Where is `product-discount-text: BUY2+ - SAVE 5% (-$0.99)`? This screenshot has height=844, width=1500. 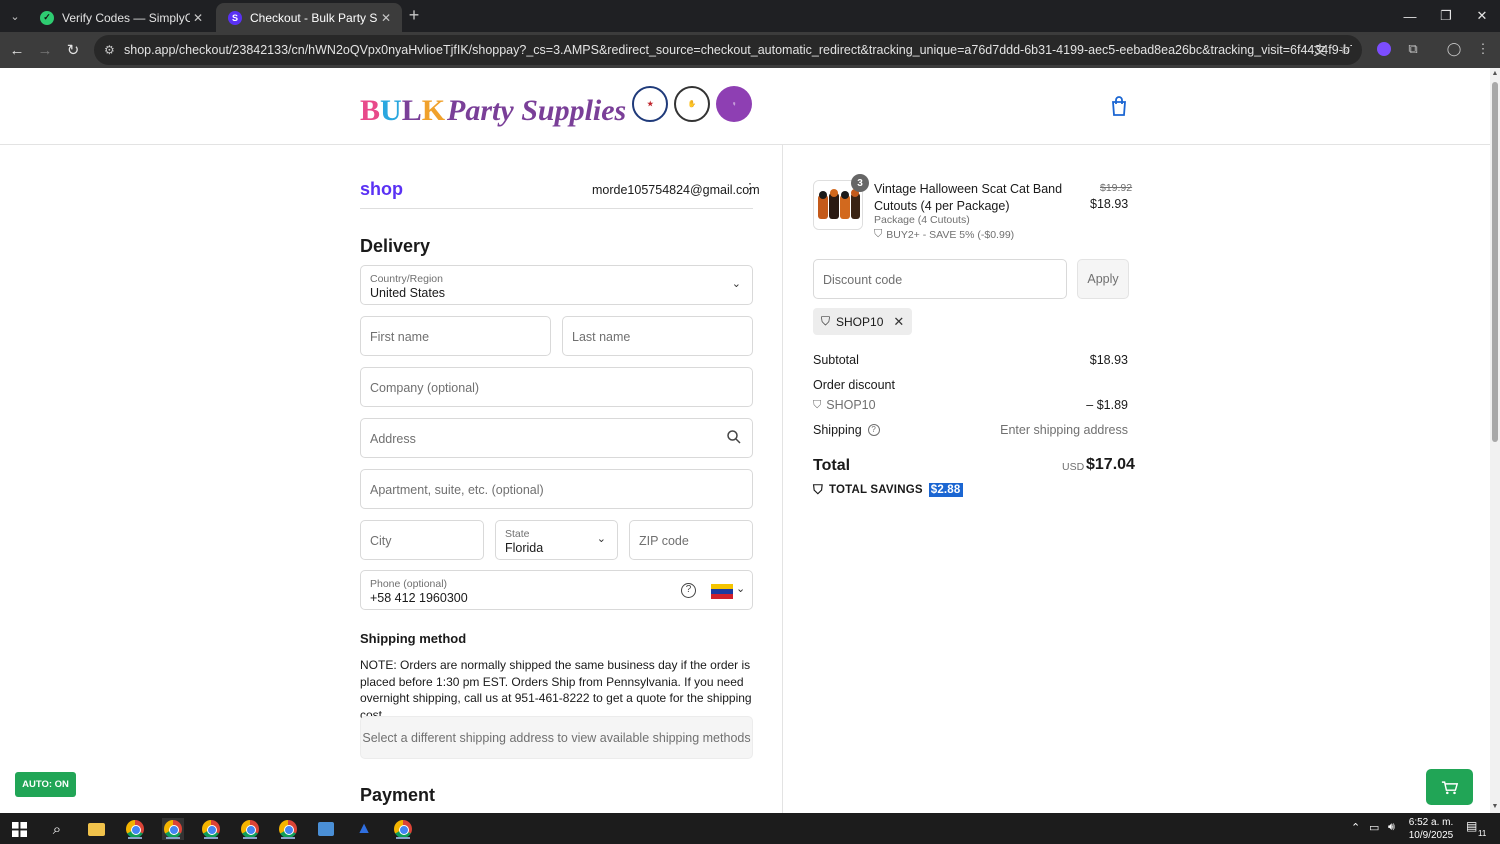 product-discount-text: BUY2+ - SAVE 5% (-$0.99) is located at coordinates (950, 234).